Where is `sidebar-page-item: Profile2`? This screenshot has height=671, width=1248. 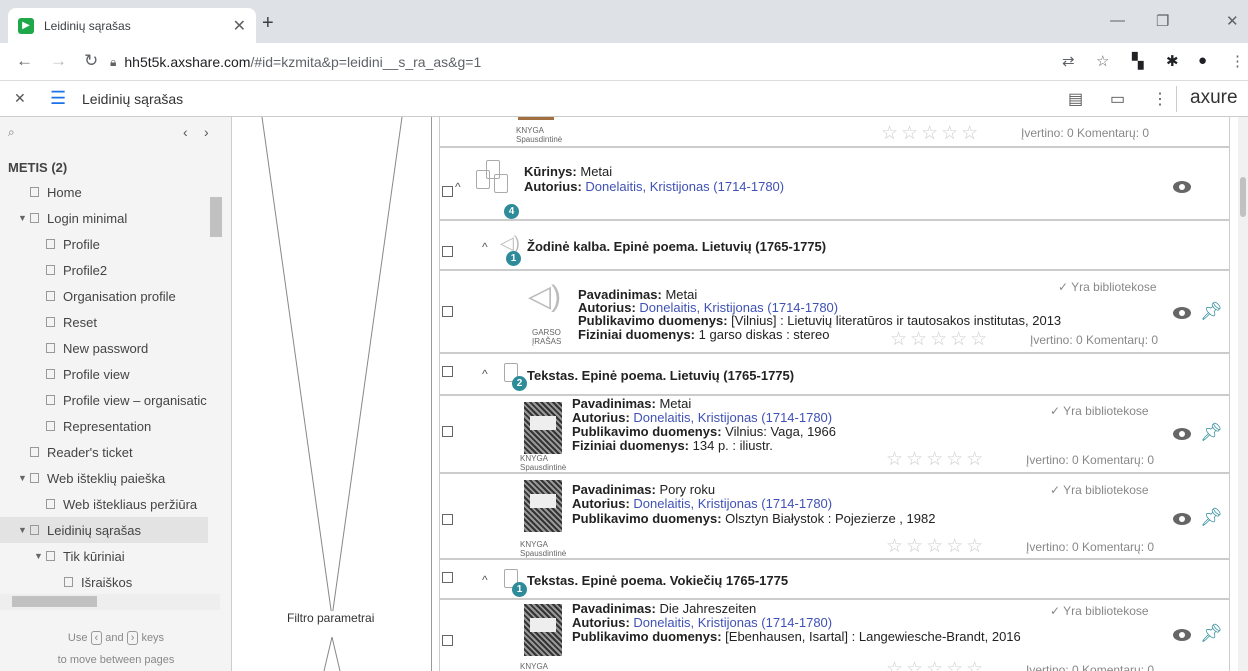 sidebar-page-item: Profile2 is located at coordinates (104, 270).